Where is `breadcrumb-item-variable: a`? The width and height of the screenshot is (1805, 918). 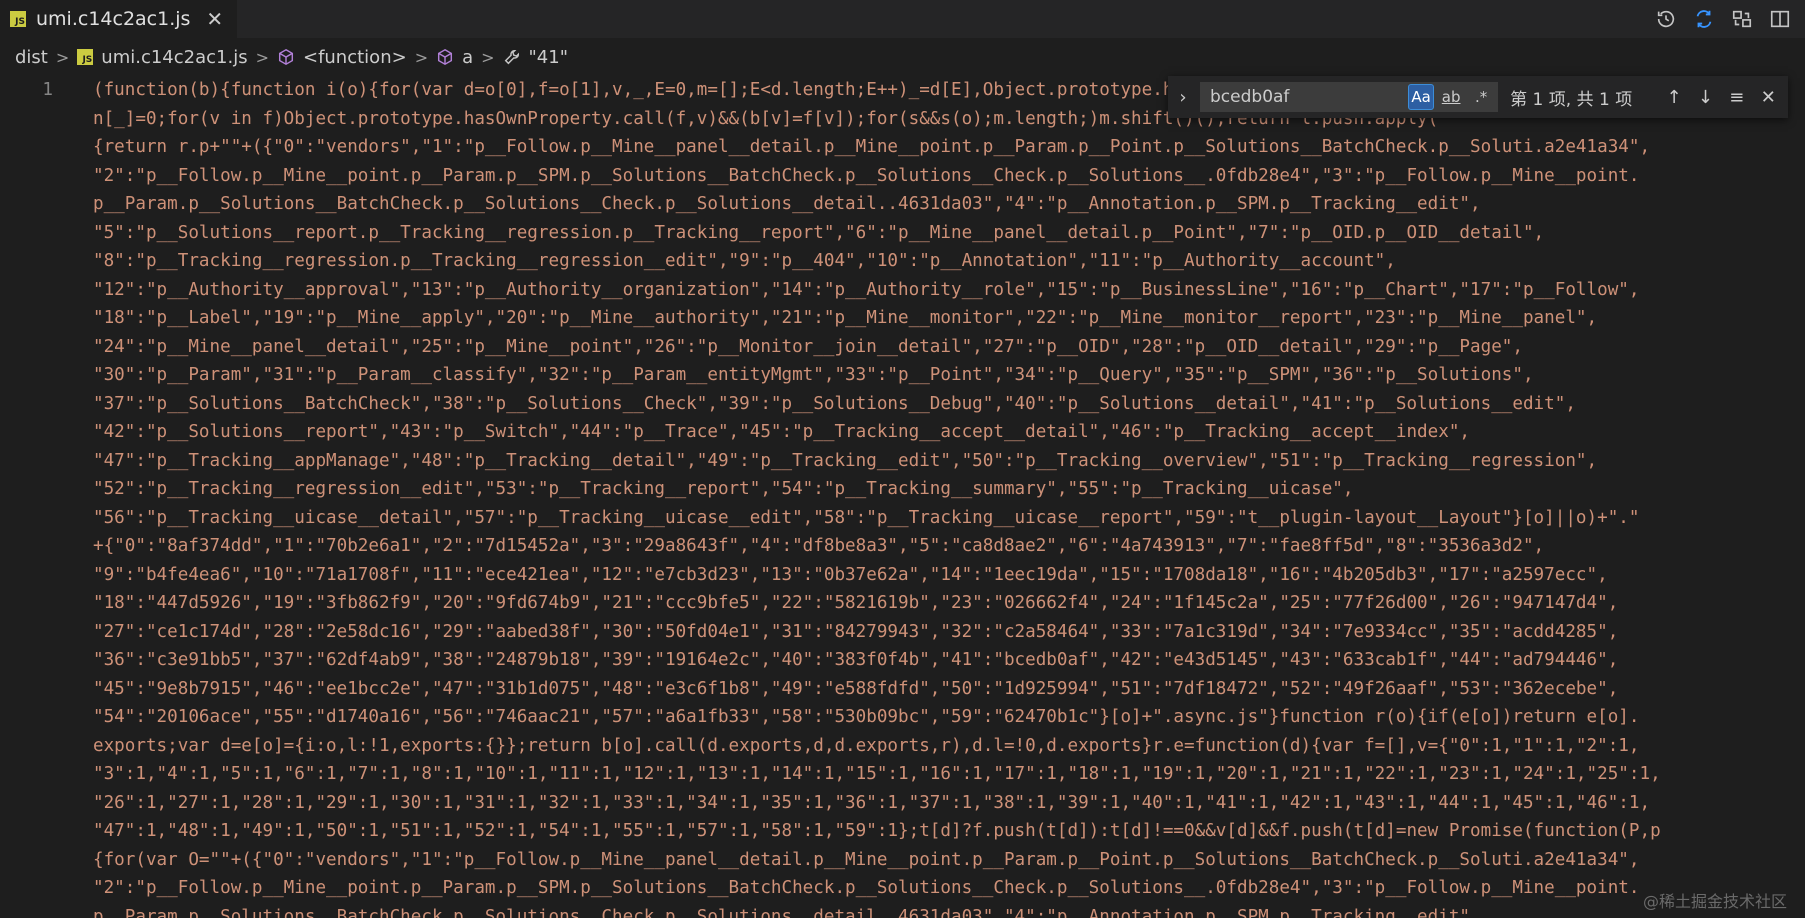
breadcrumb-item-variable: a is located at coordinates (454, 57).